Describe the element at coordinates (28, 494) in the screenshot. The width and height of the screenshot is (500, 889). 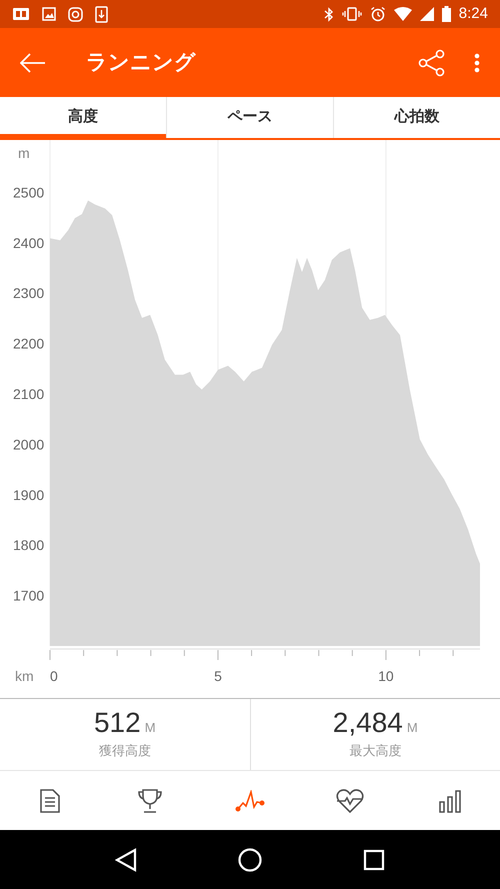
I see `y-axis-label: 1900` at that location.